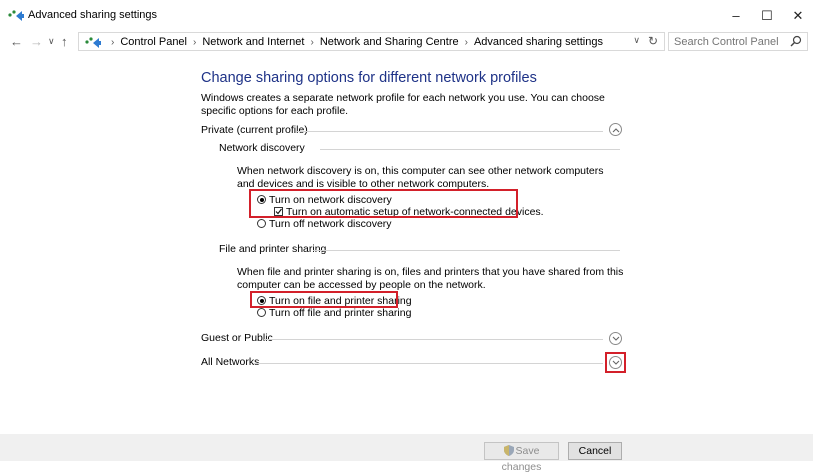  Describe the element at coordinates (406, 453) in the screenshot. I see `footer-bar: Save changes Cancel` at that location.